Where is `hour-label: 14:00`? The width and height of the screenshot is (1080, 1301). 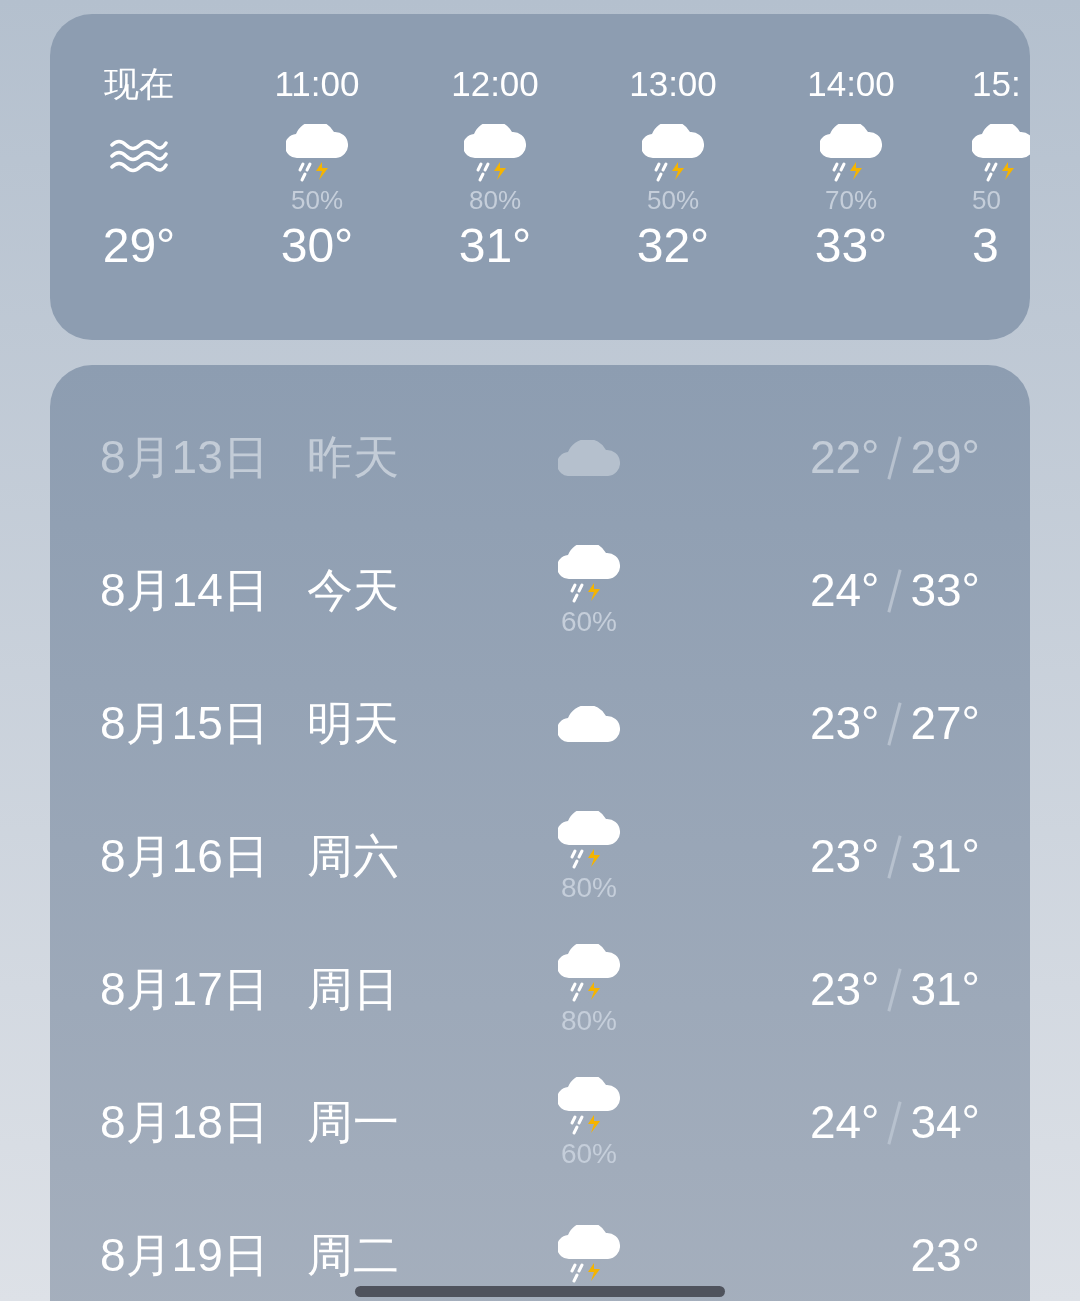 hour-label: 14:00 is located at coordinates (851, 84).